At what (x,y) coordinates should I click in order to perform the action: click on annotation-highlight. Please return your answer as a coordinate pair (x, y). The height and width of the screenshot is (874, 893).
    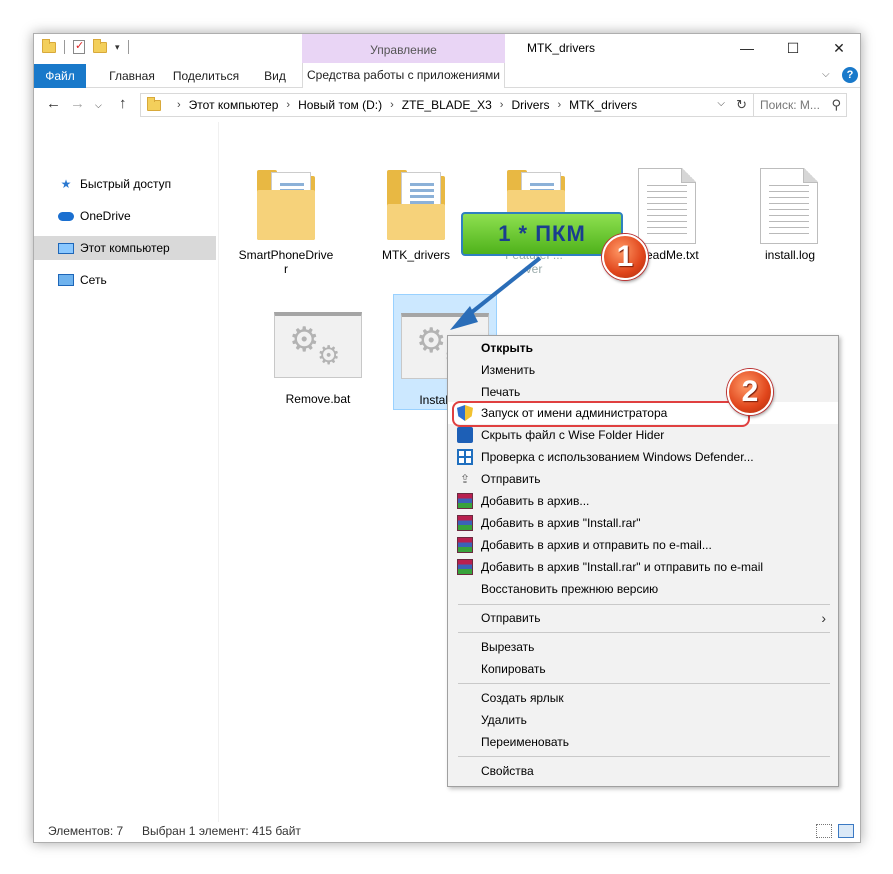
    Looking at the image, I should click on (601, 414).